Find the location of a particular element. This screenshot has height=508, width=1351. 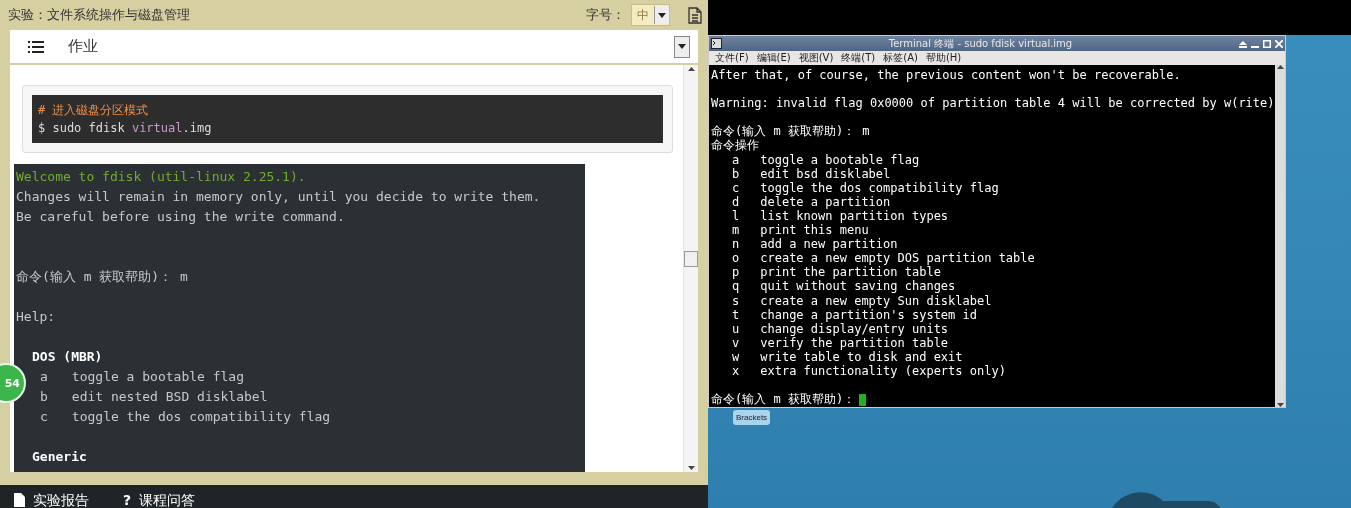

option-key: o is located at coordinates (736, 258).